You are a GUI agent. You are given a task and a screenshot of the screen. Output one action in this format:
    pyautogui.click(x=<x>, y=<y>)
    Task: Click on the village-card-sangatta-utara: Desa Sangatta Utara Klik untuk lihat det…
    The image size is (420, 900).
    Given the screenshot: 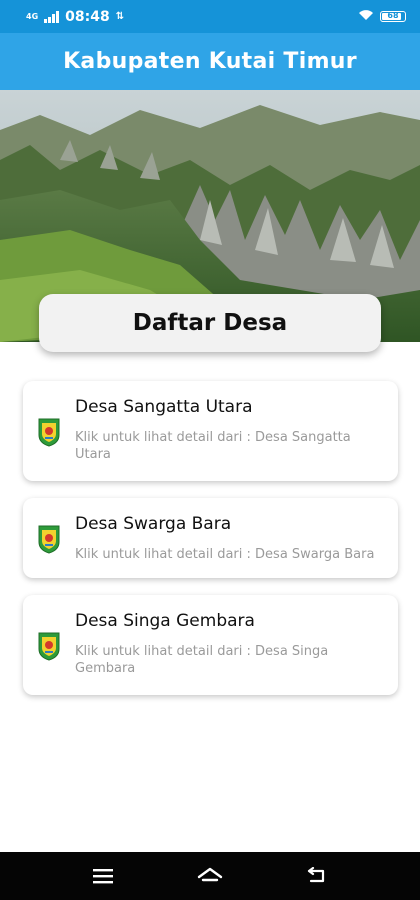 What is the action you would take?
    pyautogui.click(x=210, y=431)
    